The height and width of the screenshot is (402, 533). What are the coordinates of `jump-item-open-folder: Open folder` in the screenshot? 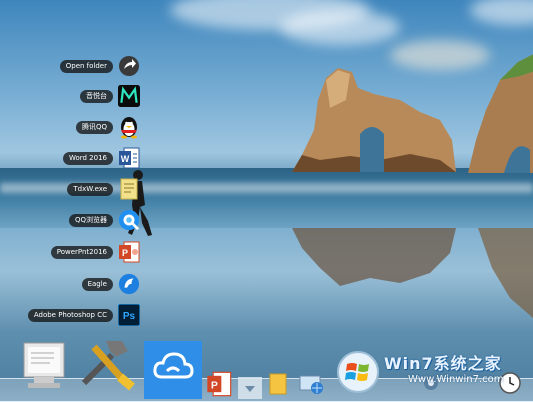 It's located at (99, 66).